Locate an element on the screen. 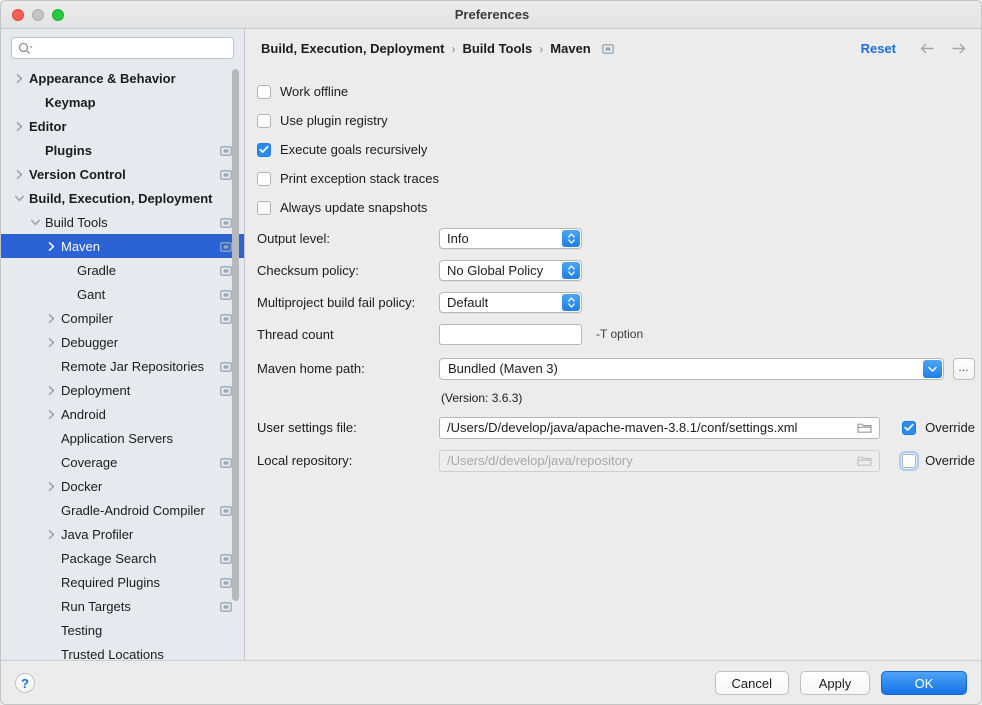  sidebar-item-label: Version Control is located at coordinates (77, 174).